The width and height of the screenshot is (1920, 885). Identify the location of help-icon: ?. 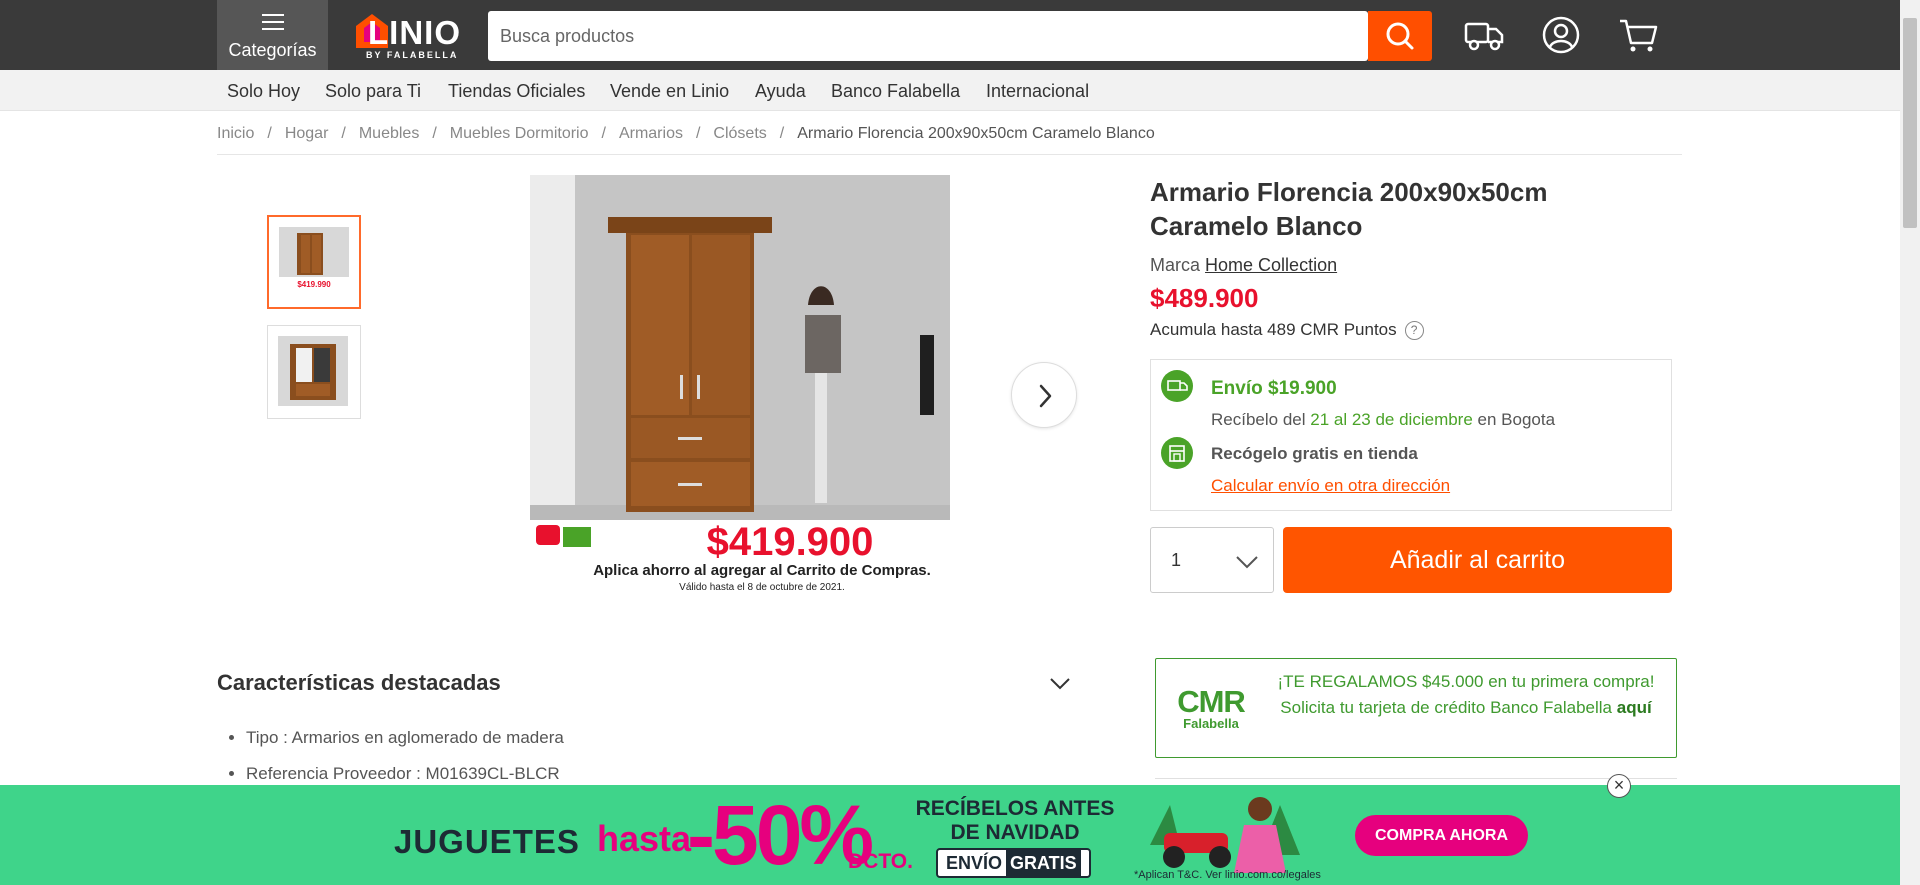
(1414, 331).